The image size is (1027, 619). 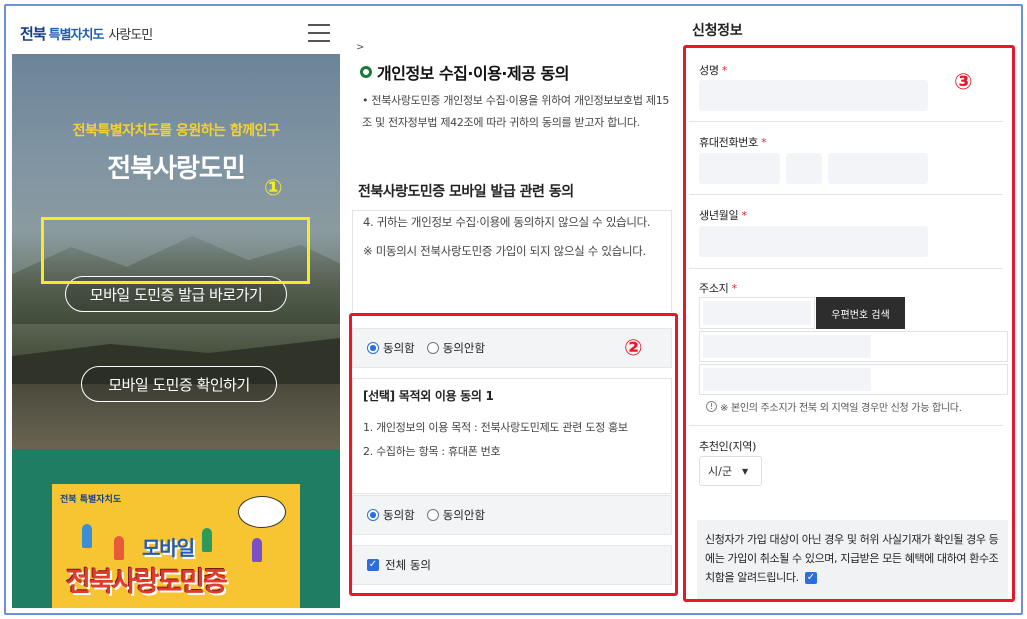 I want to click on logo-main: 전북, so click(x=33, y=34).